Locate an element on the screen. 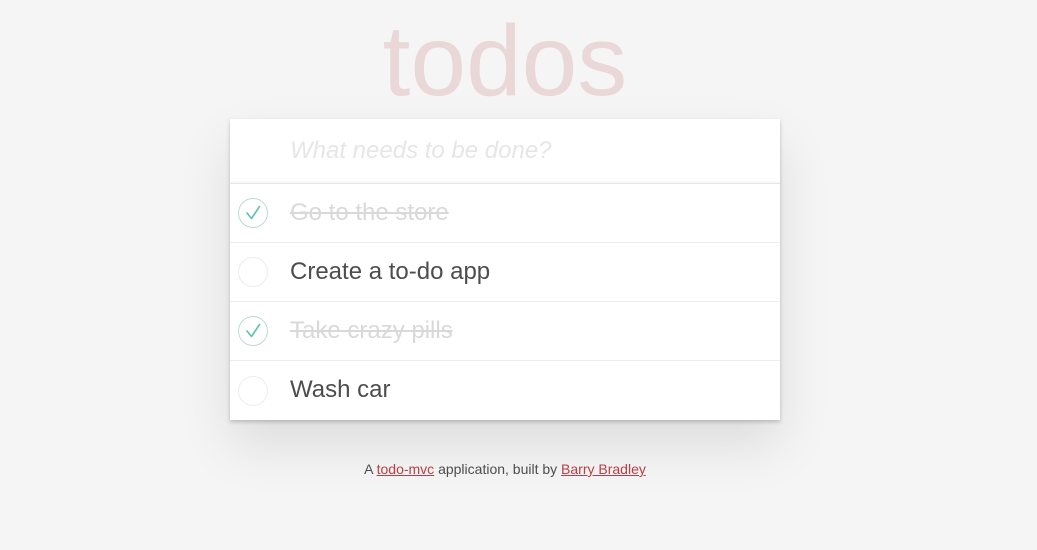  todo-label: Take crazy pills is located at coordinates (371, 330).